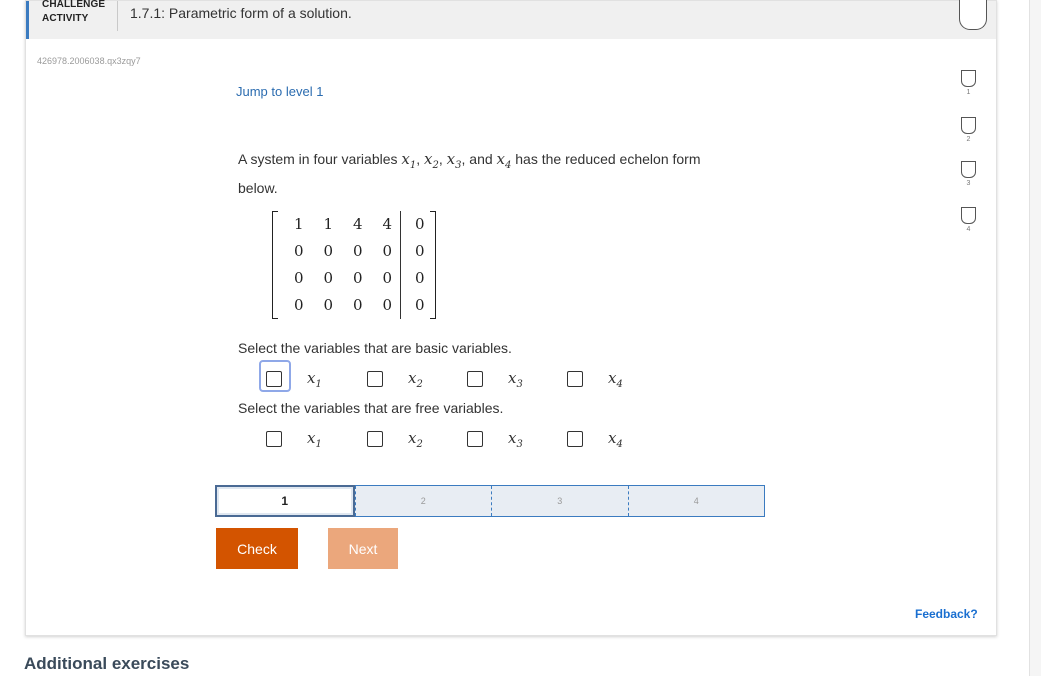 This screenshot has height=676, width=1041. I want to click on activity-type-label: CHALLENGE ACTIVITY, so click(82, 13).